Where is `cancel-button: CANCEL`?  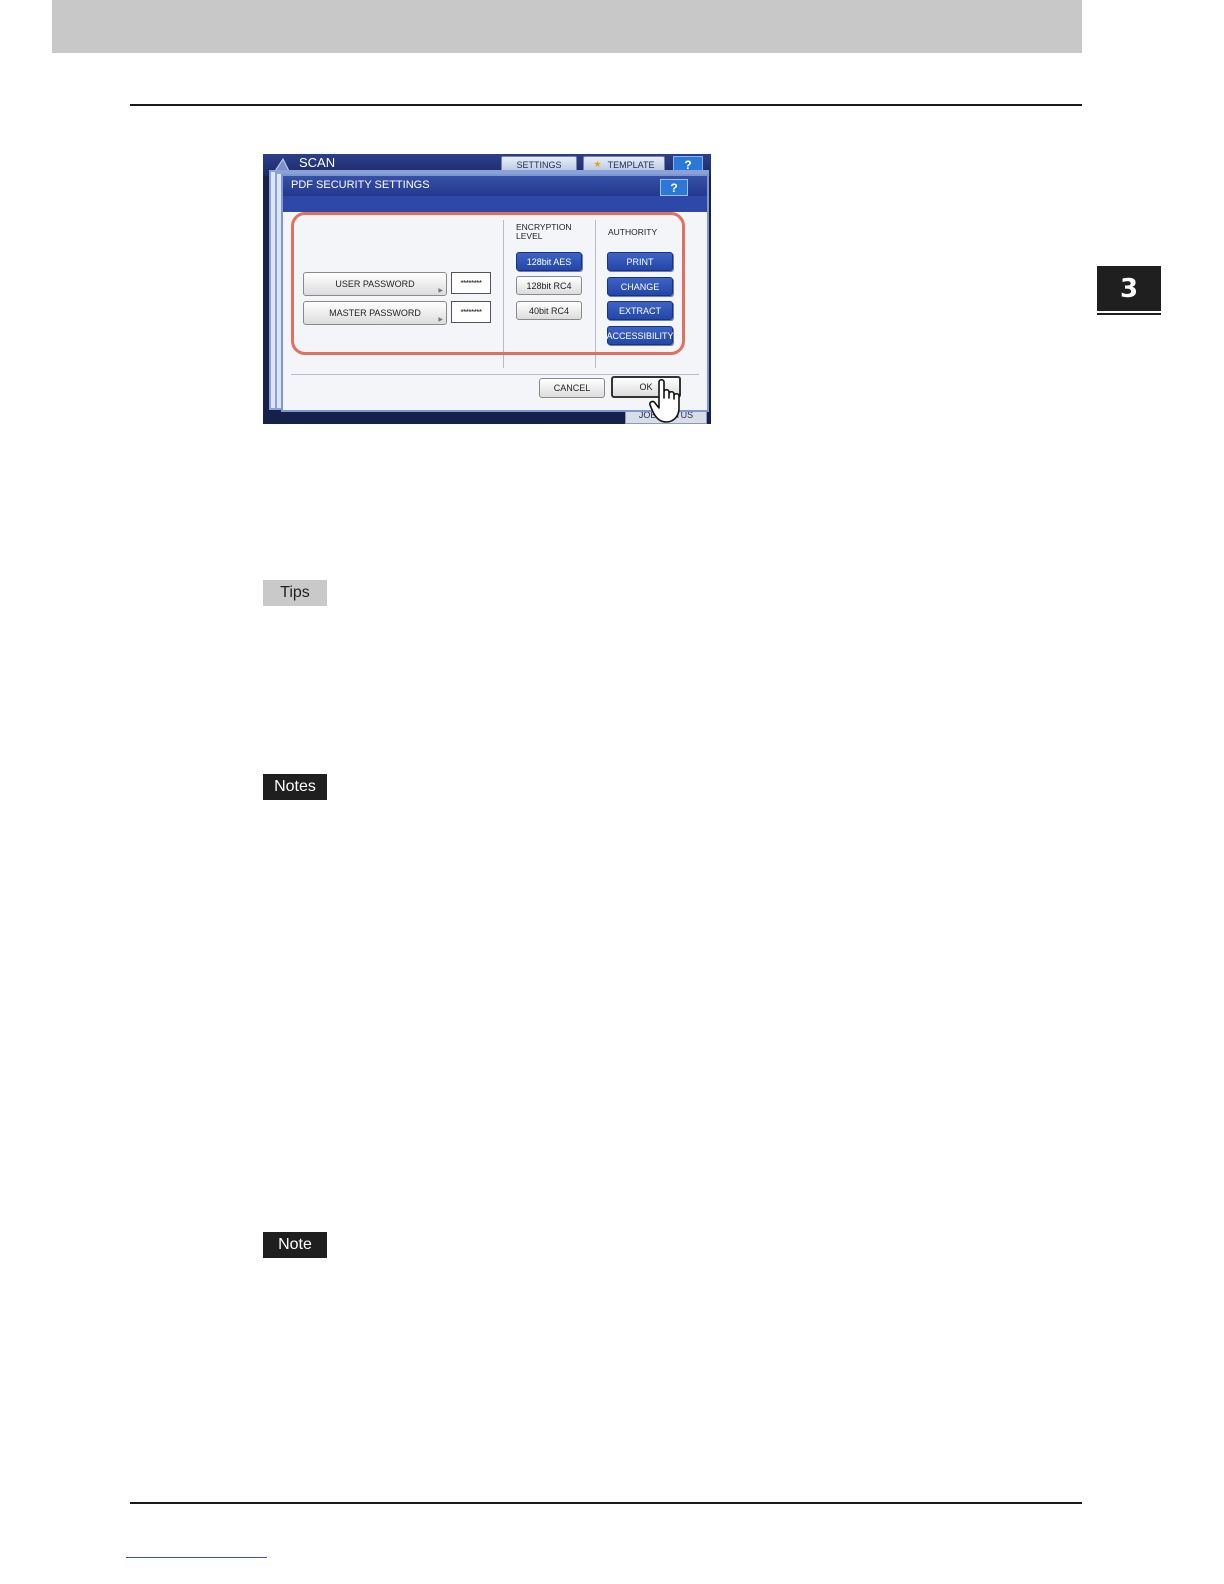
cancel-button: CANCEL is located at coordinates (572, 388).